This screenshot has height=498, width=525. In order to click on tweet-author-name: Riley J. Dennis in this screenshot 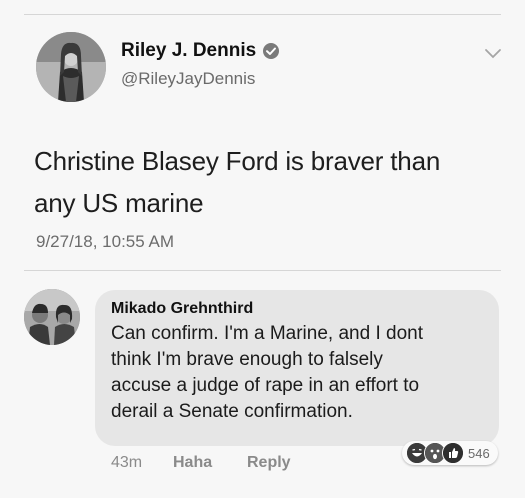, I will do `click(188, 51)`.